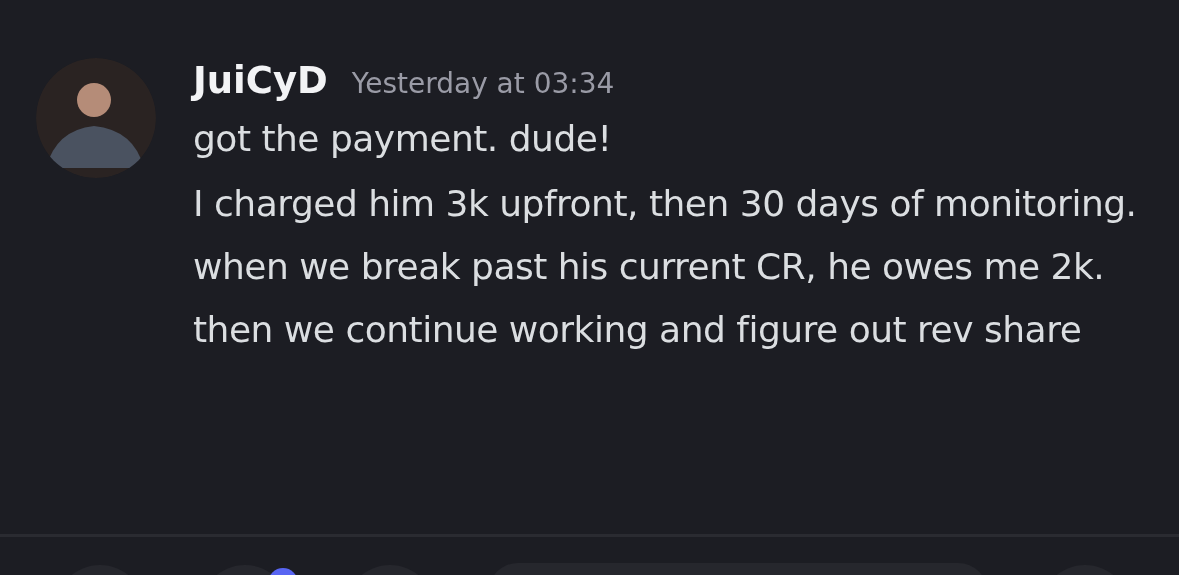 This screenshot has height=575, width=1179. Describe the element at coordinates (483, 84) in the screenshot. I see `timestamp: Yesterday at 03:34` at that location.